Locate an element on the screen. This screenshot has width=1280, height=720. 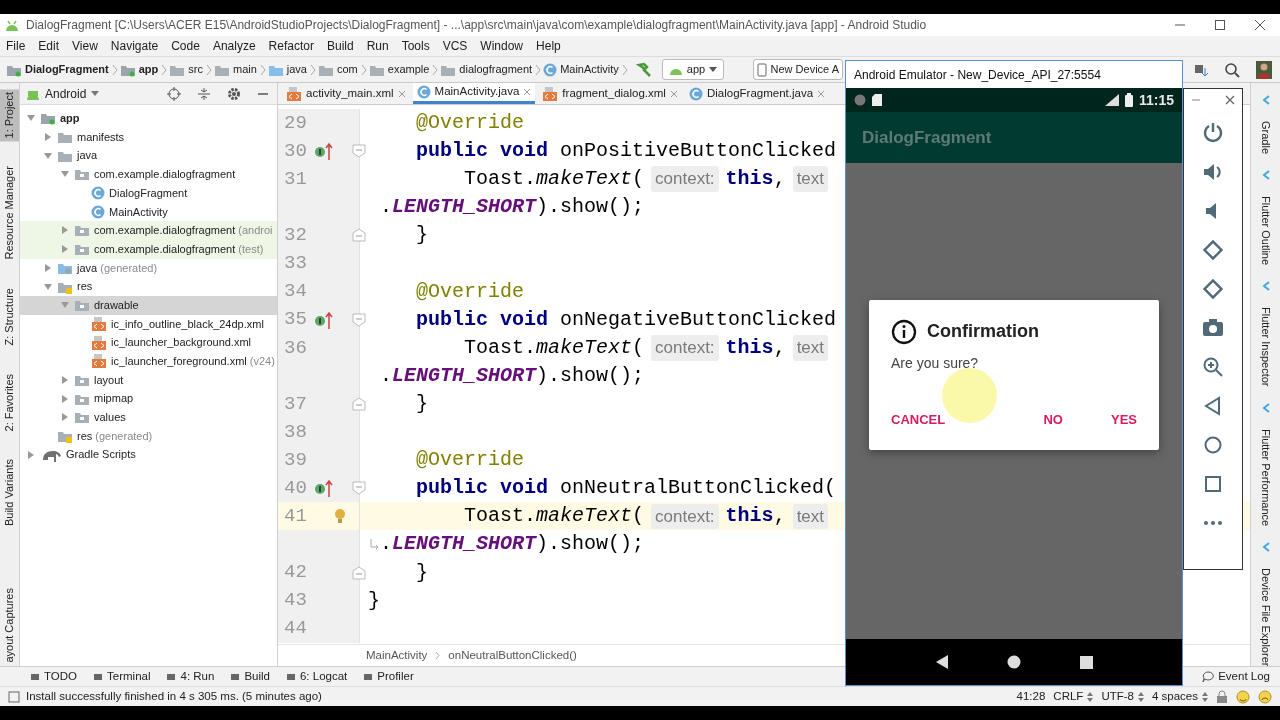
menu-item: Edit is located at coordinates (49, 46).